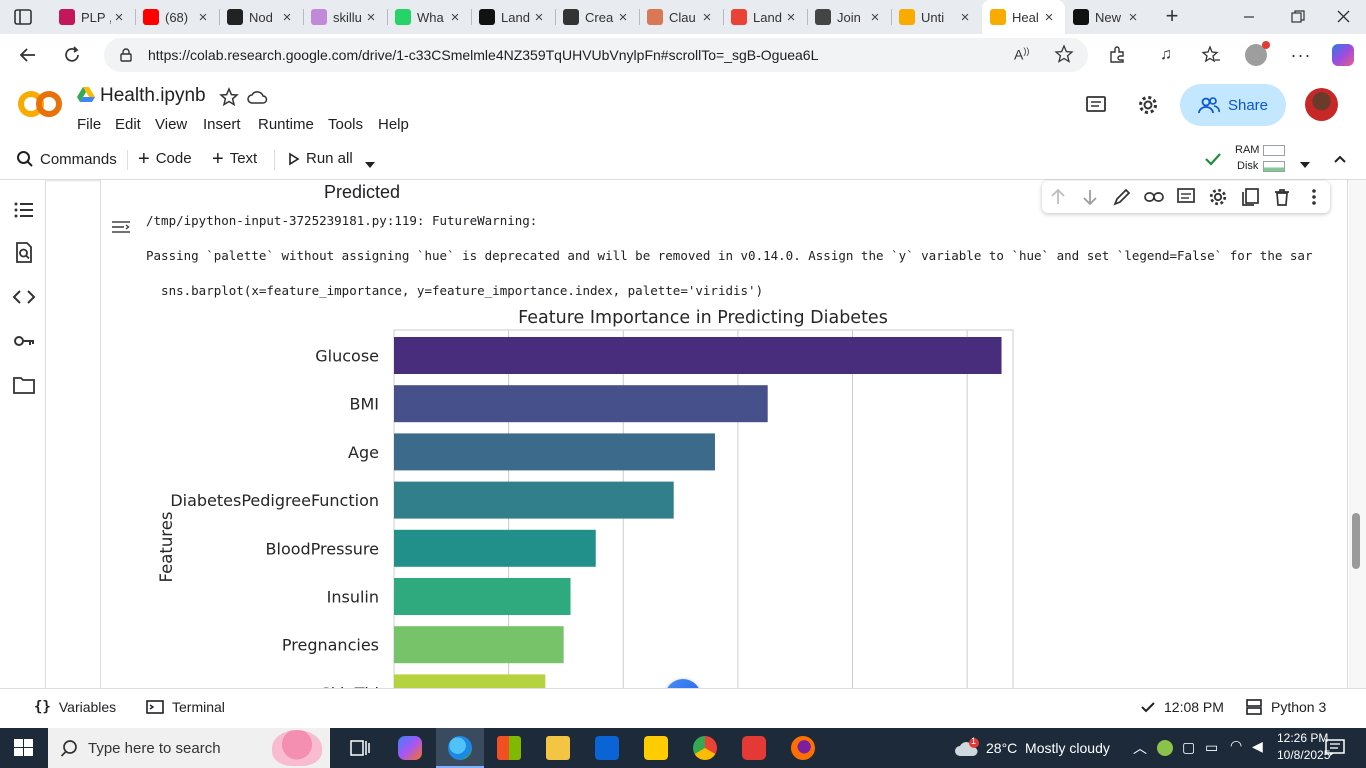  Describe the element at coordinates (234, 159) in the screenshot. I see `add-text-button: + Text` at that location.